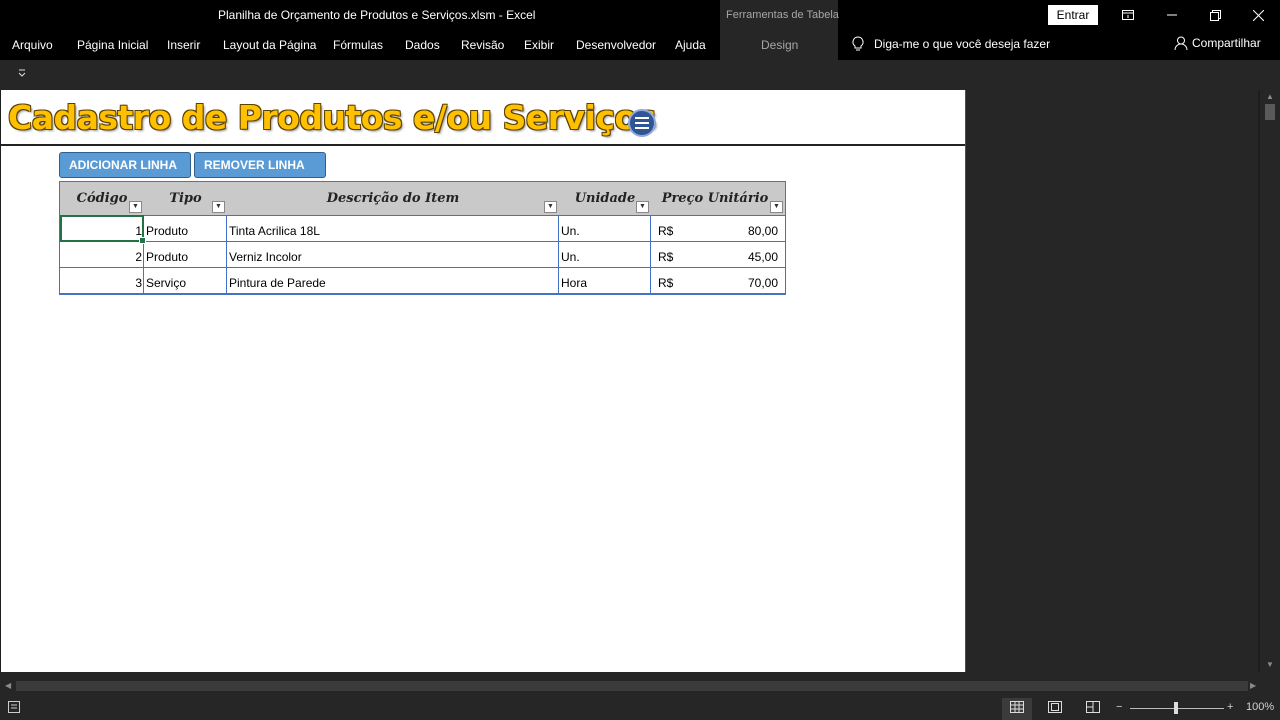 This screenshot has height=720, width=1280. I want to click on vertical-scrollbar: ▲ ▼, so click(1270, 381).